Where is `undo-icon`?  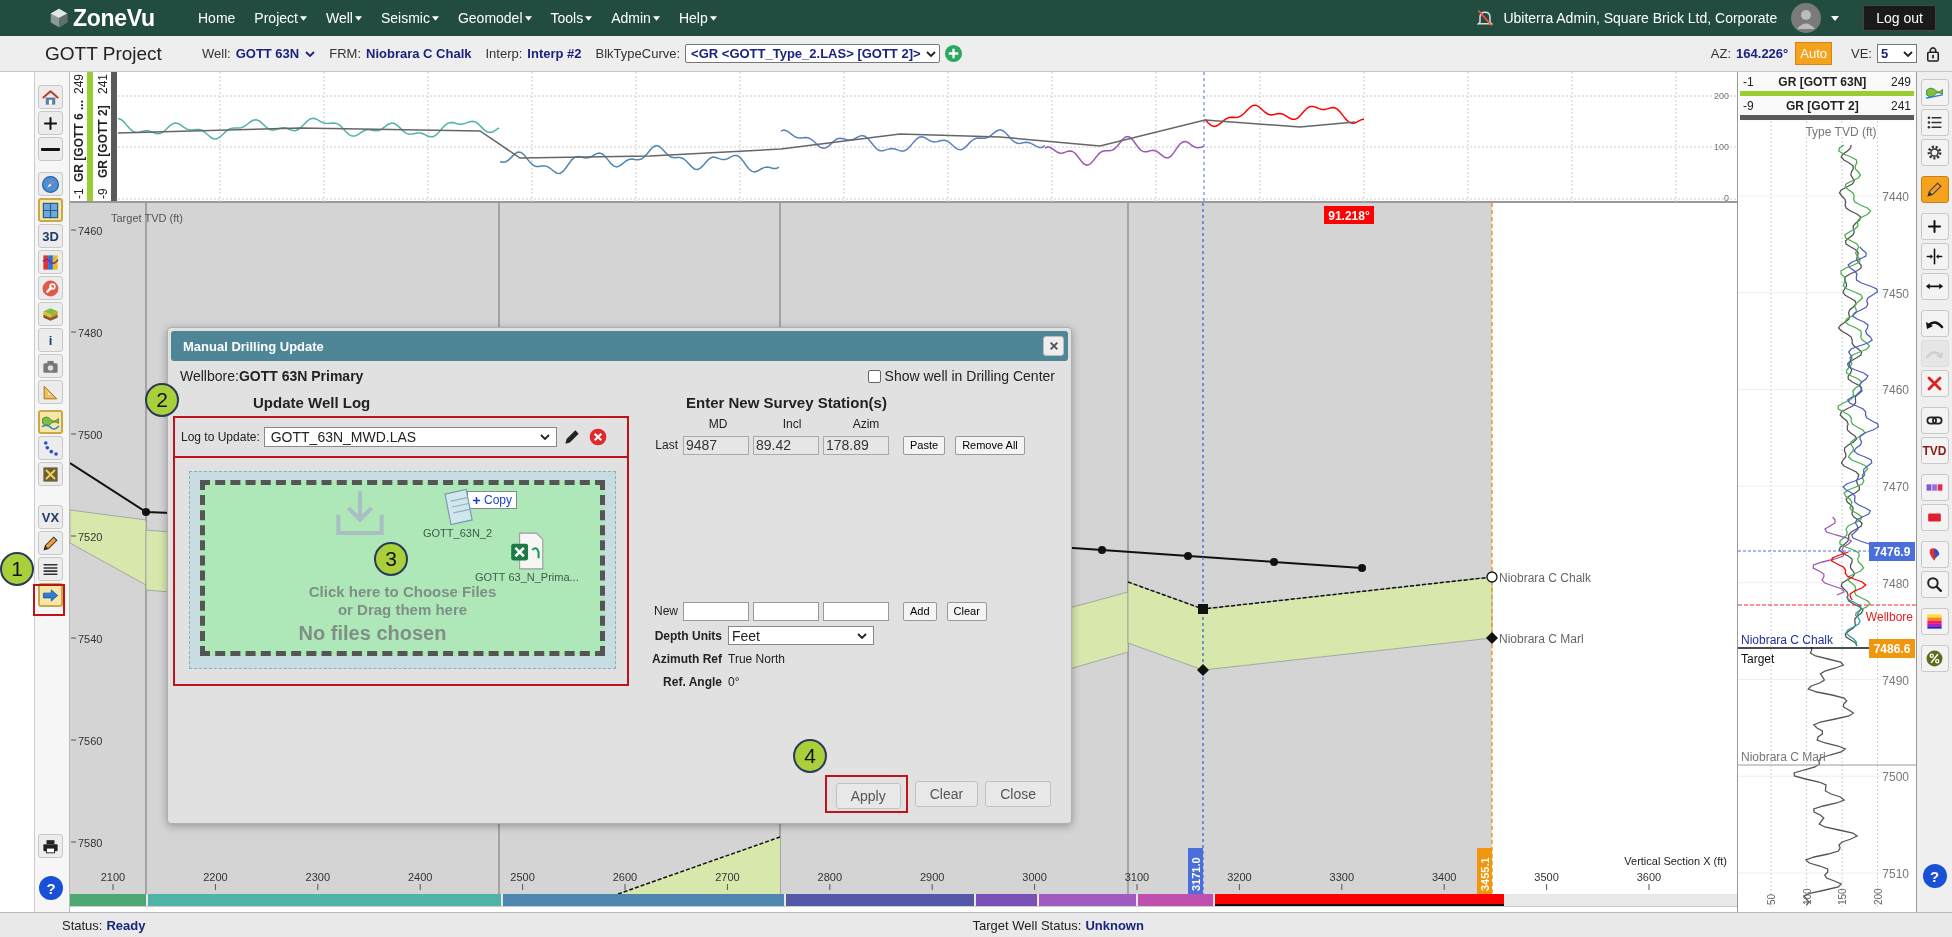 undo-icon is located at coordinates (1934, 323).